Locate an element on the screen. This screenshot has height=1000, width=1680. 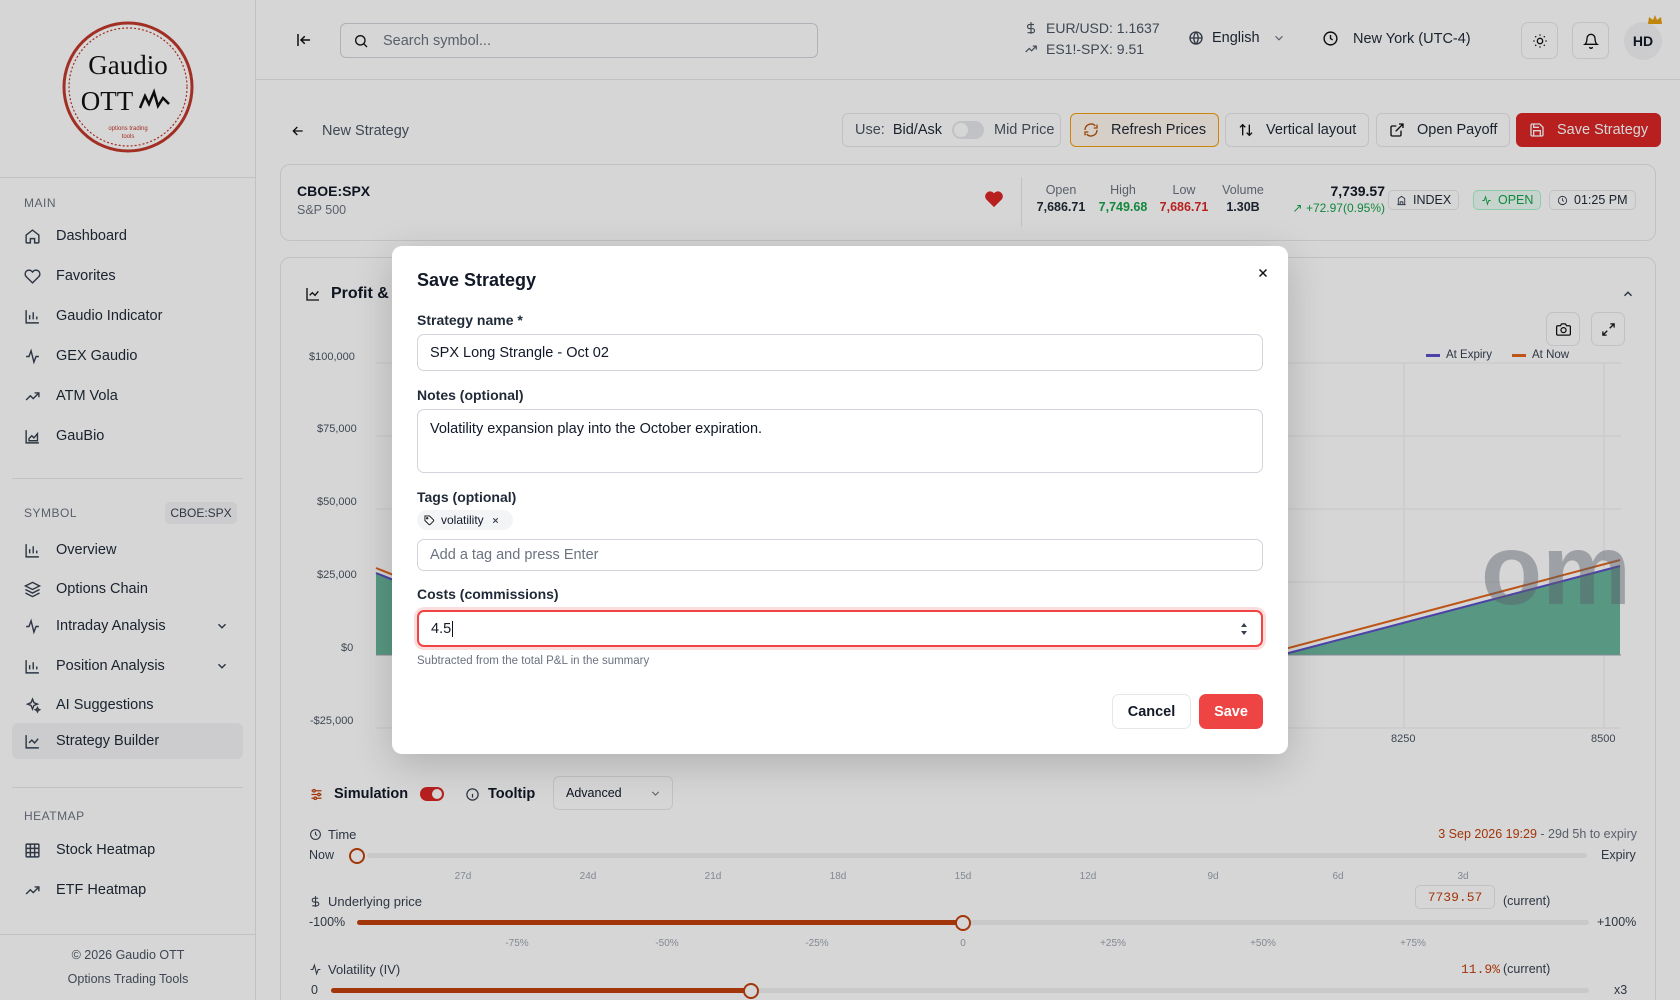
number-stepper-icon is located at coordinates (1244, 629).